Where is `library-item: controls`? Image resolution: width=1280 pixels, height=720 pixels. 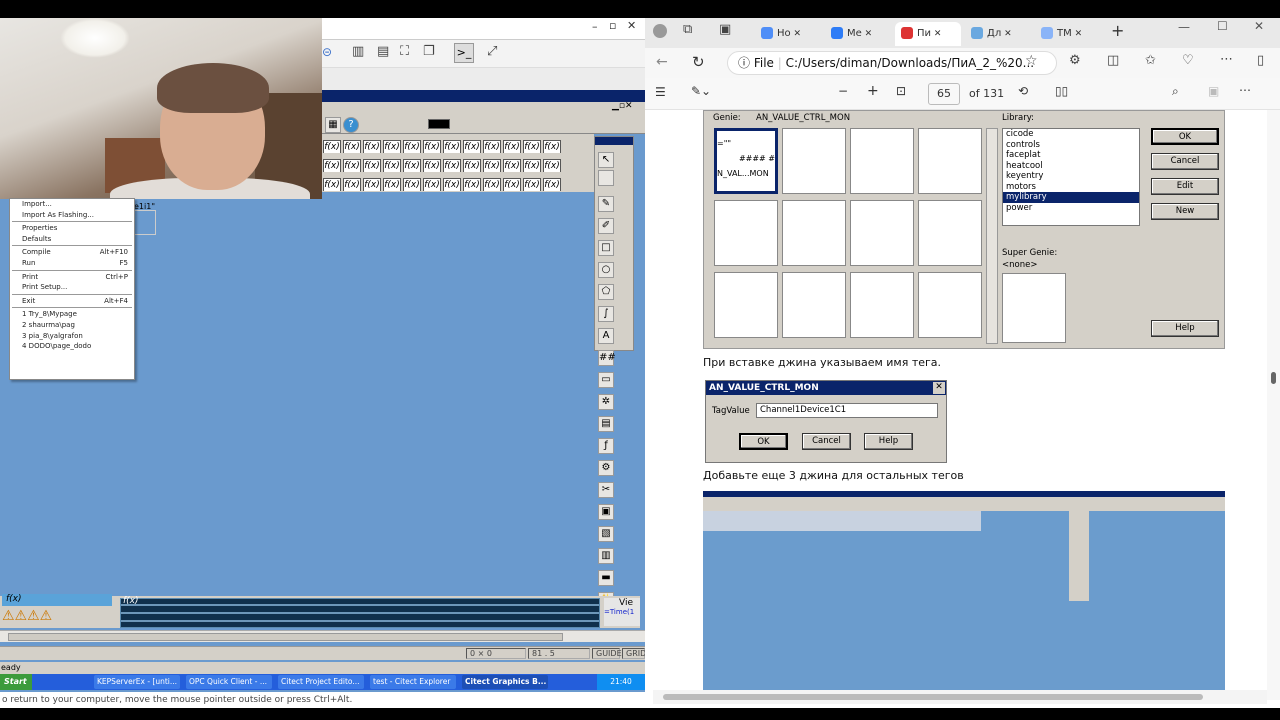
library-item: controls is located at coordinates (1071, 145).